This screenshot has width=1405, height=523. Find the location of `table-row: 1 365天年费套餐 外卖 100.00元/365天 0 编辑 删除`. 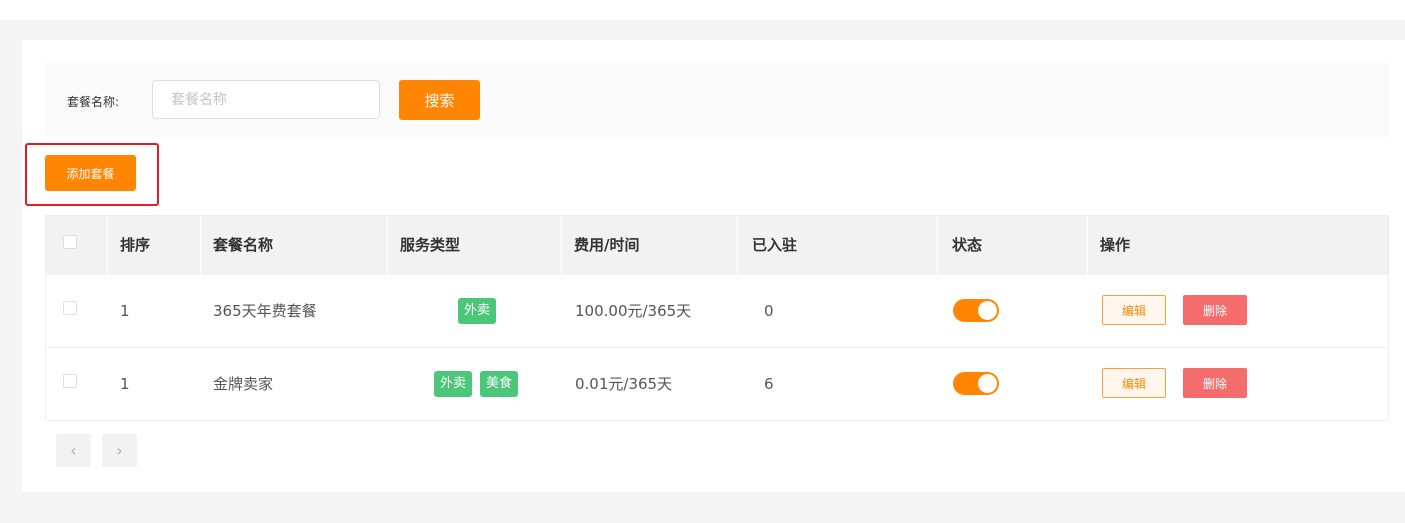

table-row: 1 365天年费套餐 外卖 100.00元/365天 0 编辑 删除 is located at coordinates (717, 311).